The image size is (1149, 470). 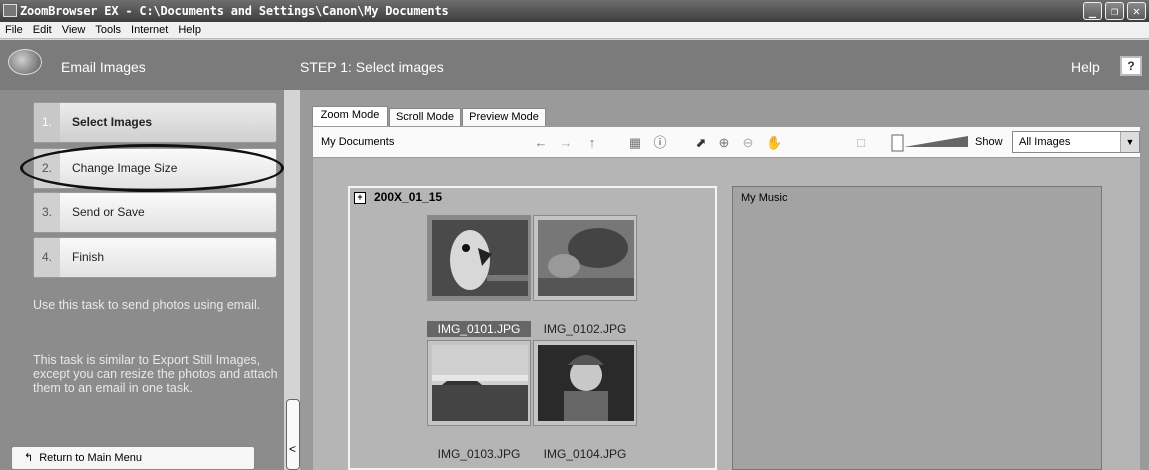 What do you see at coordinates (360, 198) in the screenshot?
I see `expand-icon: +` at bounding box center [360, 198].